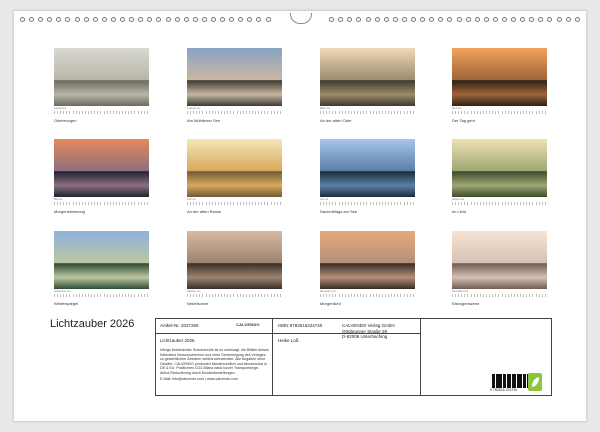 The height and width of the screenshot is (432, 600). What do you see at coordinates (62, 291) in the screenshot?
I see `photo-month-tag: September xxx` at bounding box center [62, 291].